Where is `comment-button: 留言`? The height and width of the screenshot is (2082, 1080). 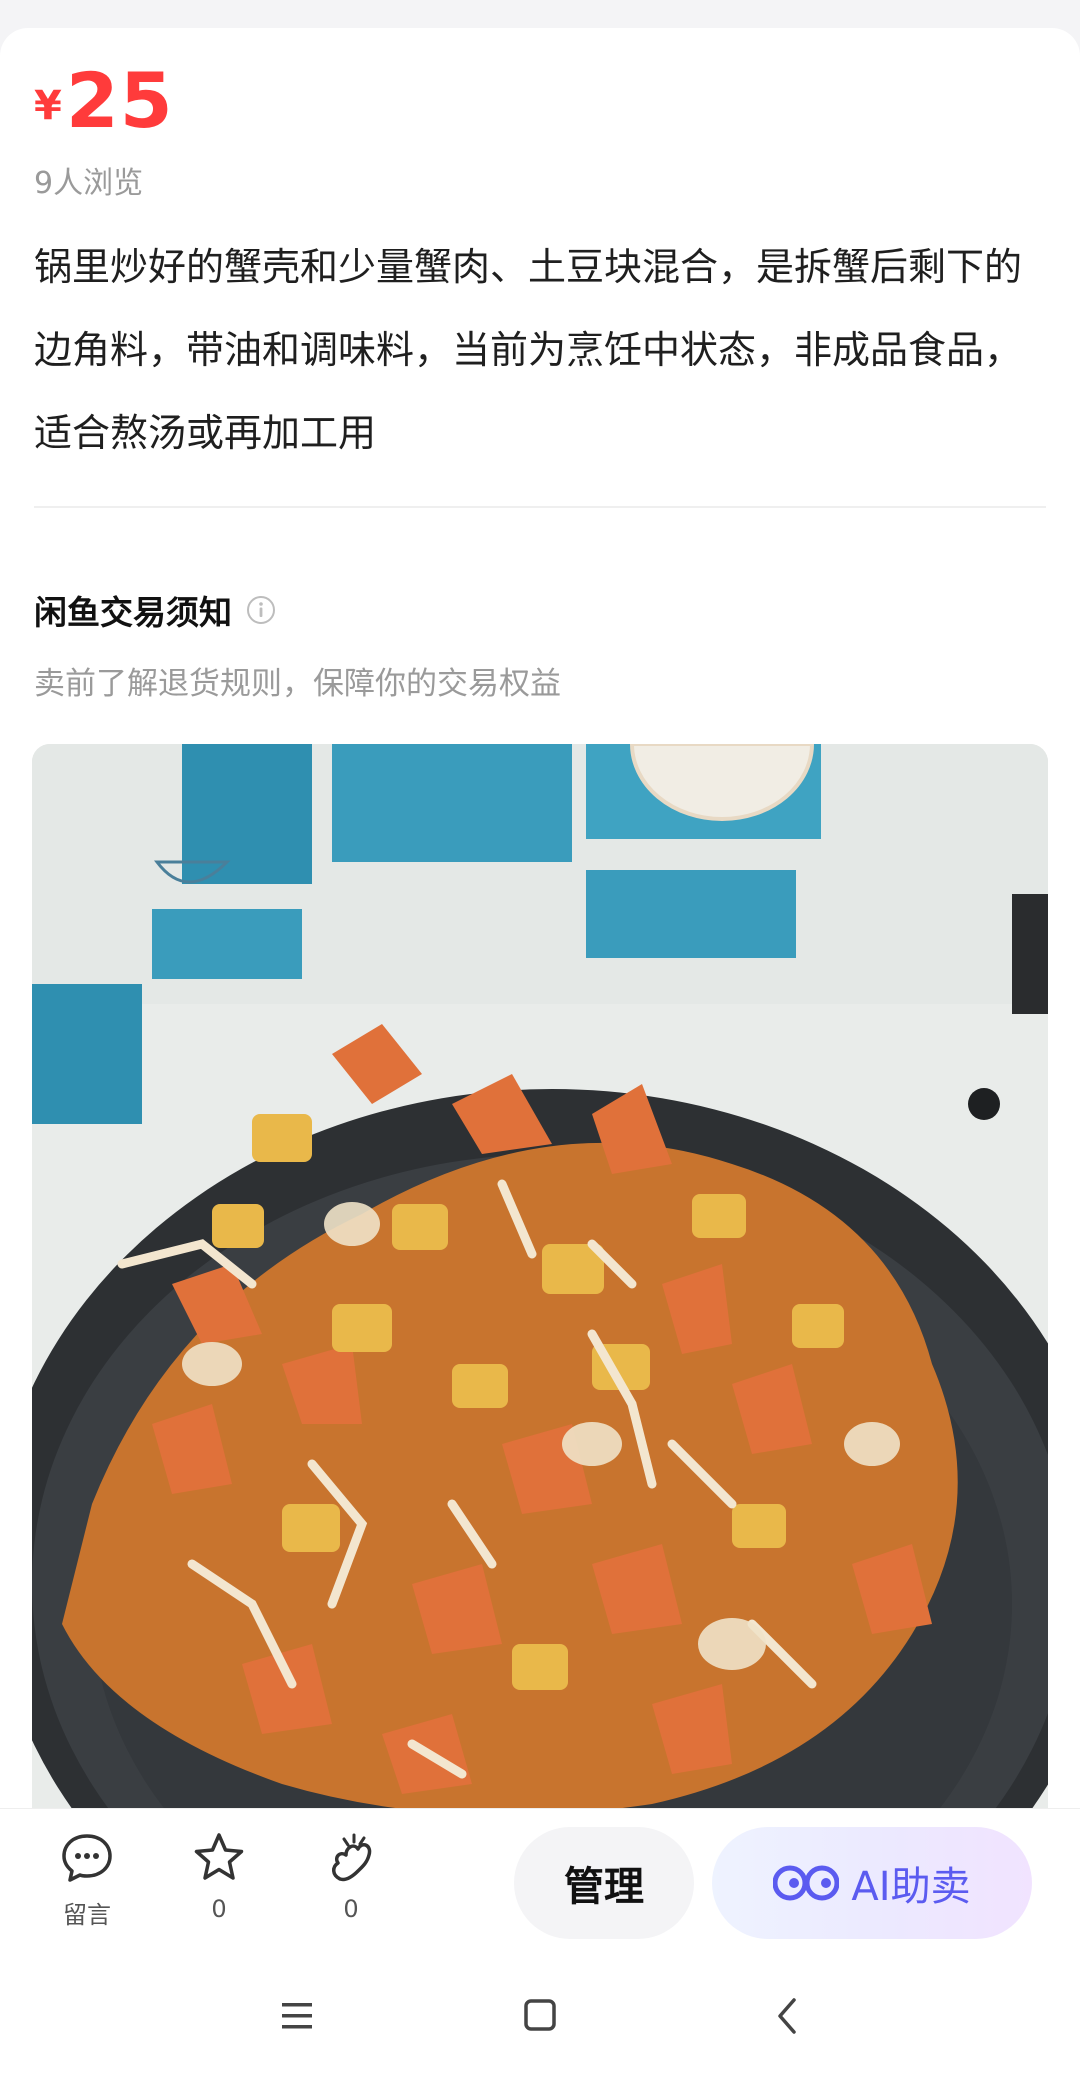 comment-button: 留言 is located at coordinates (87, 1879).